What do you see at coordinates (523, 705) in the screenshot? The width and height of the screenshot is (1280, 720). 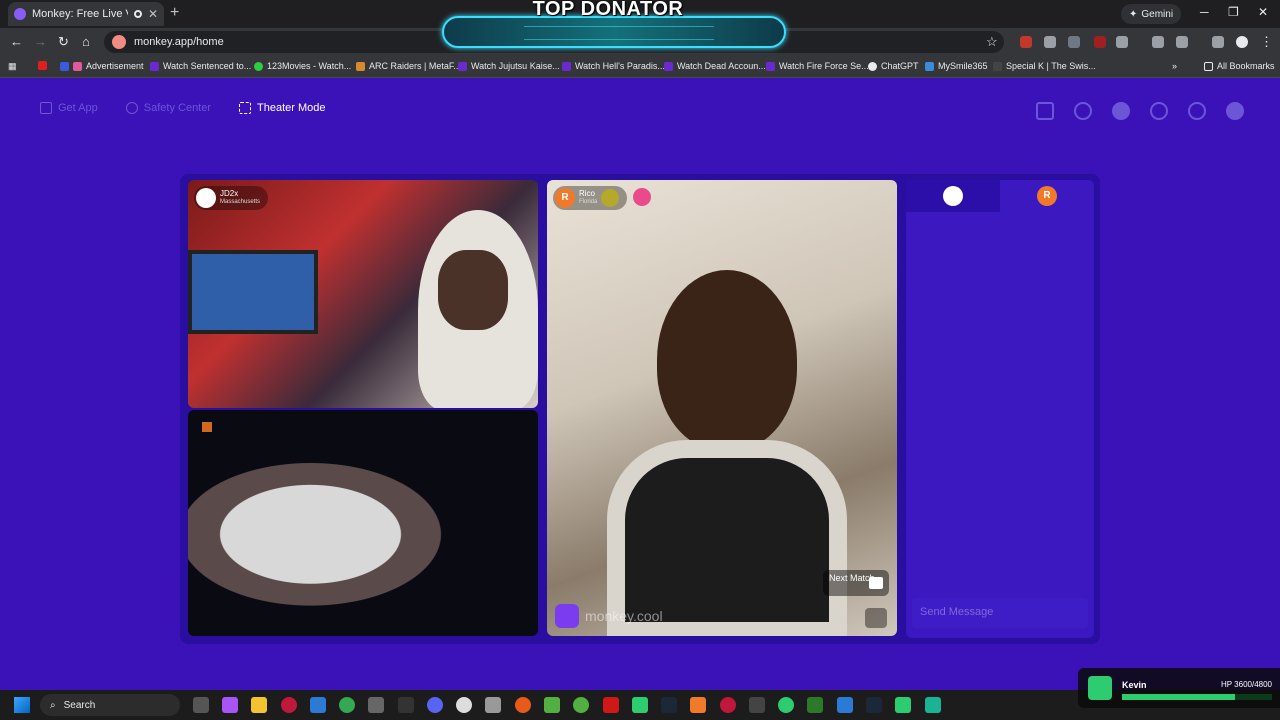 I see `app-orange-icon` at bounding box center [523, 705].